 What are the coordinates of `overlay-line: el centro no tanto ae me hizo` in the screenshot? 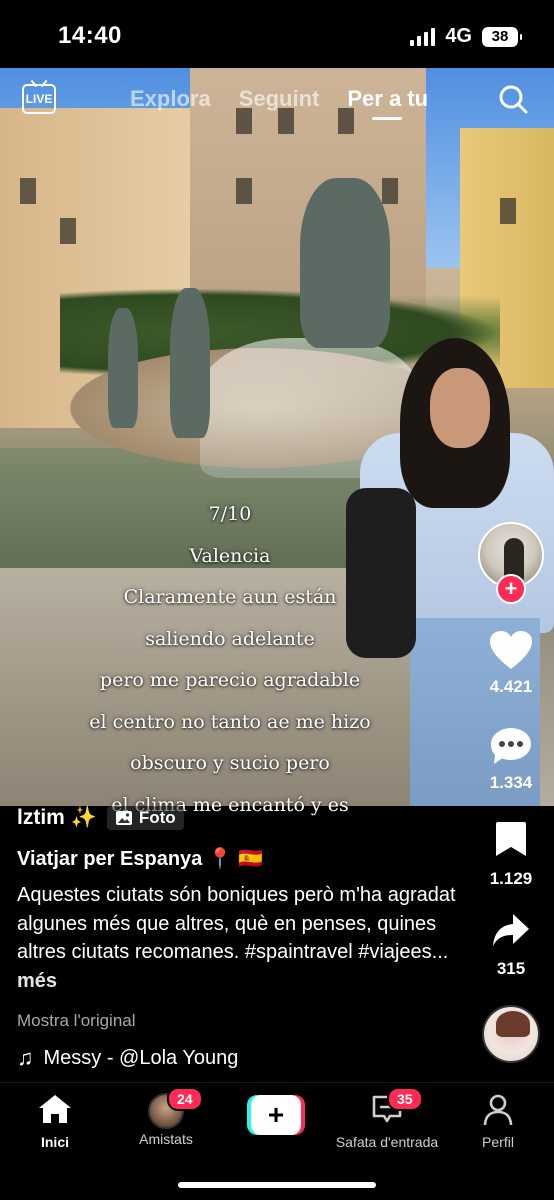 It's located at (230, 721).